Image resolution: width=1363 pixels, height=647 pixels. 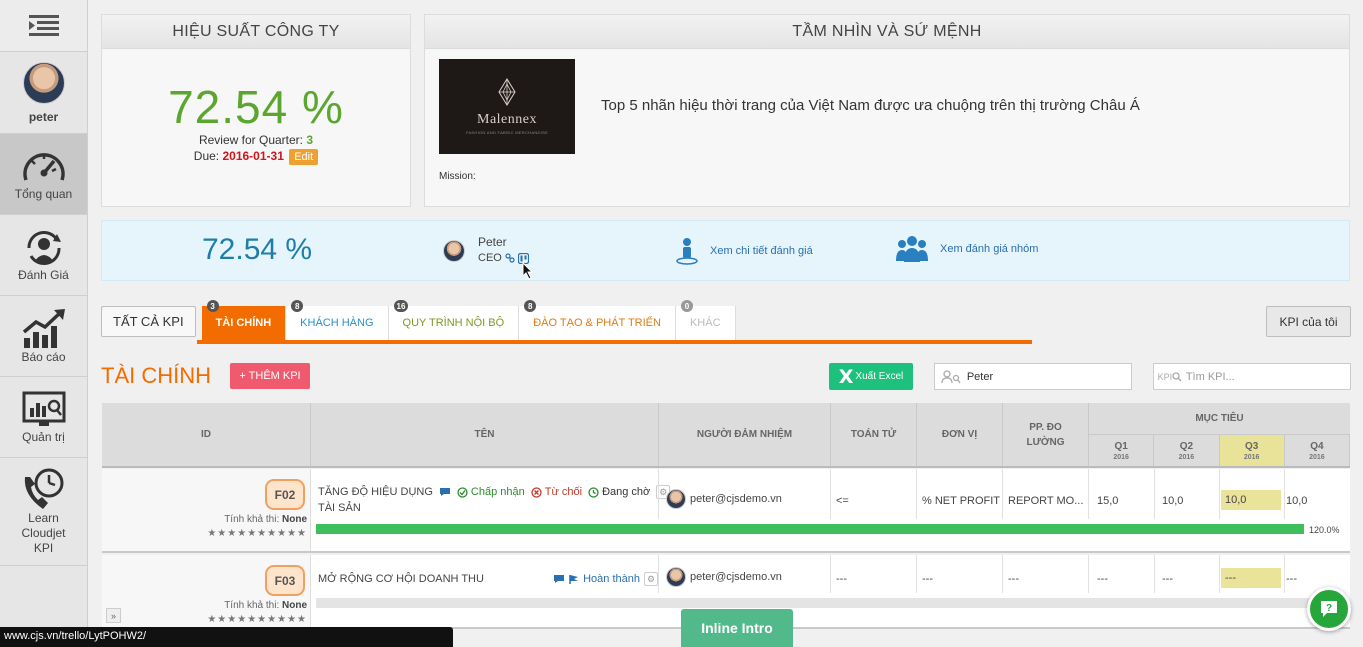 I want to click on q2-cell: ---, so click(x=1167, y=579).